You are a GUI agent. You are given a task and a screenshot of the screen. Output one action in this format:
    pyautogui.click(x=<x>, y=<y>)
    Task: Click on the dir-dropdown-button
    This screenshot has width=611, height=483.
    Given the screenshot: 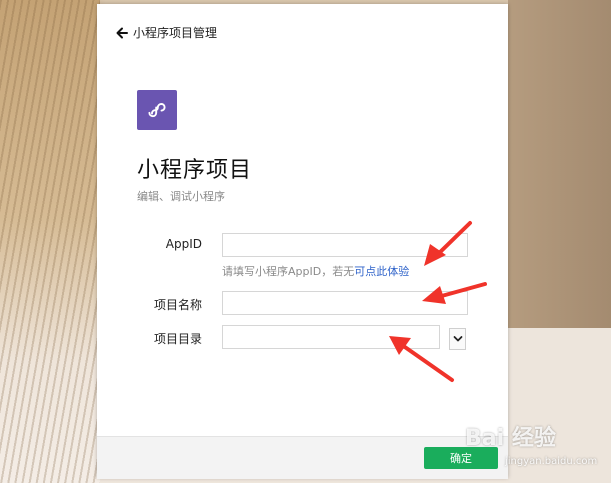 What is the action you would take?
    pyautogui.click(x=457, y=339)
    